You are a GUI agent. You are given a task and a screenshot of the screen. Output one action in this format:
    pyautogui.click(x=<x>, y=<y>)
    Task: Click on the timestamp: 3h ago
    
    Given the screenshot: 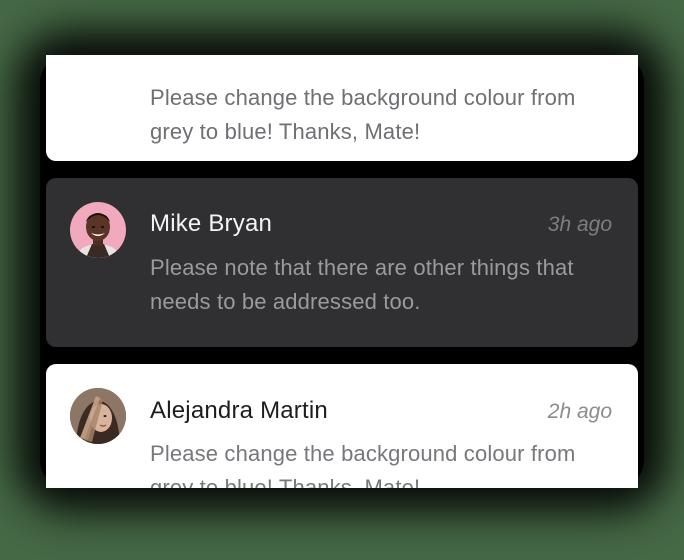 What is the action you would take?
    pyautogui.click(x=579, y=224)
    